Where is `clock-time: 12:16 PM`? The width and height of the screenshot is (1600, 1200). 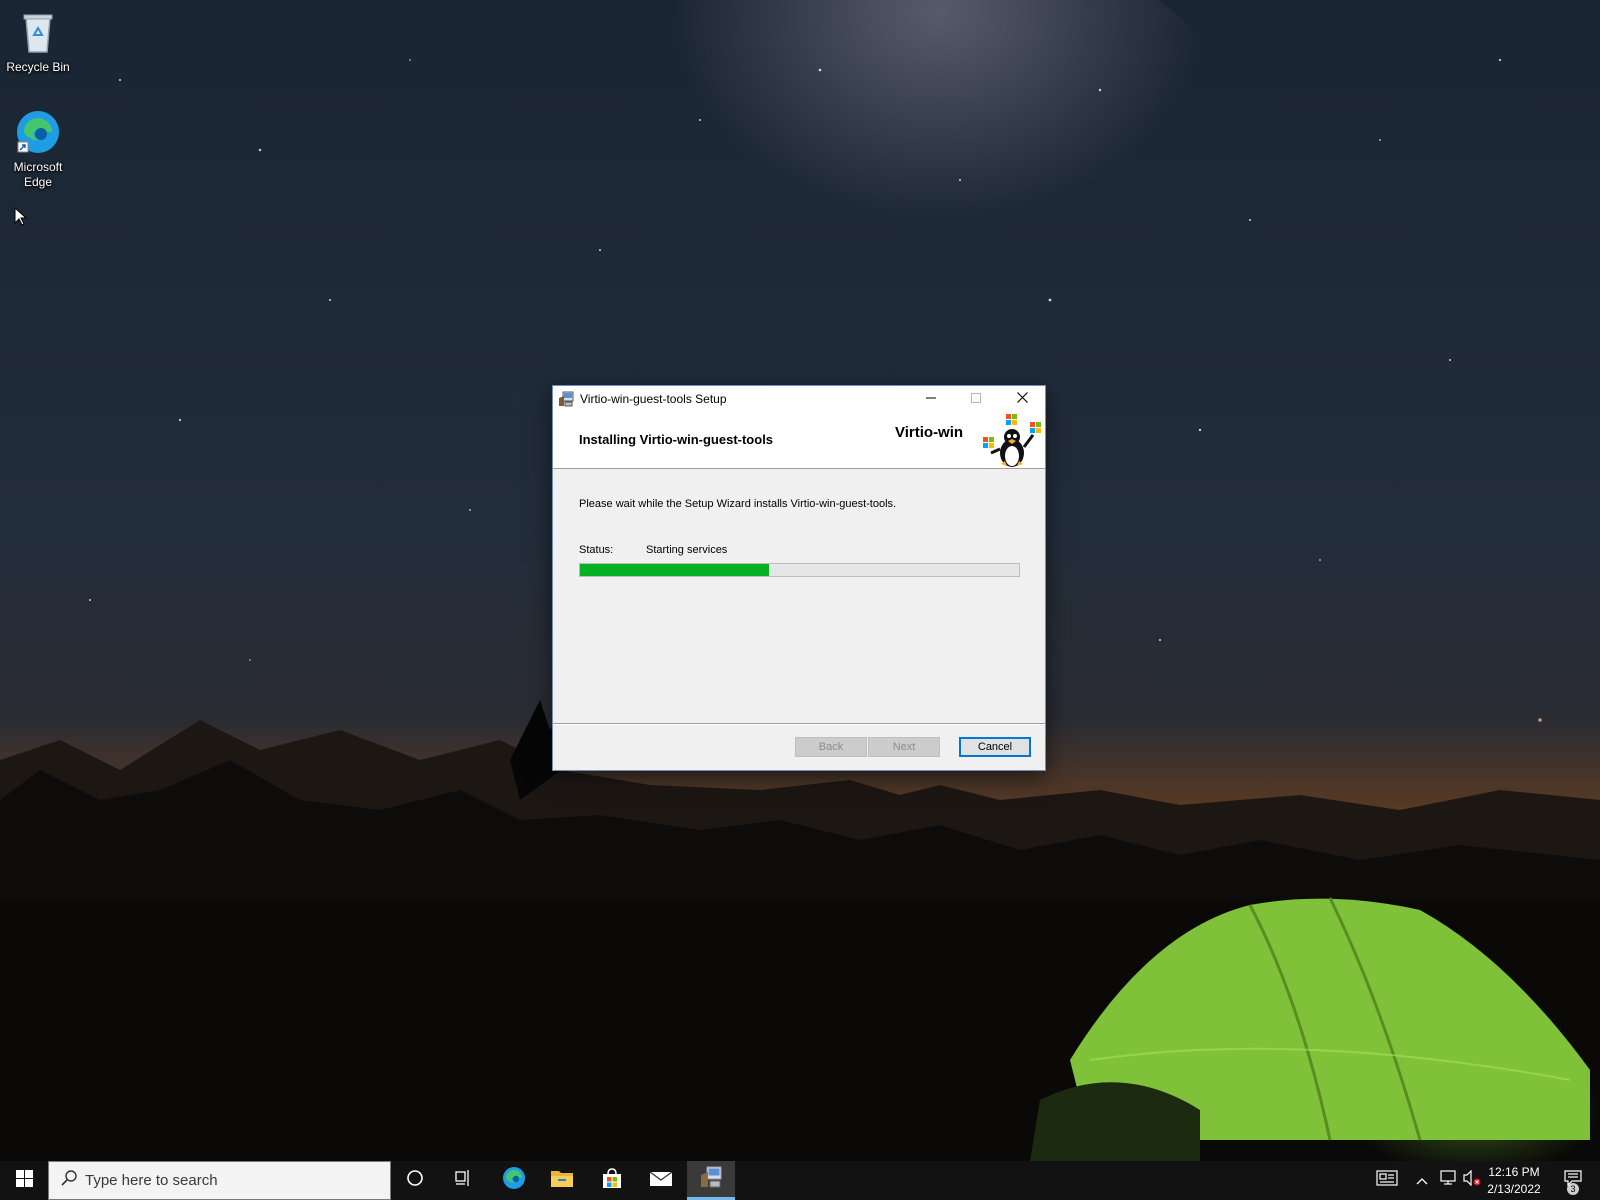
clock-time: 12:16 PM is located at coordinates (1514, 1172).